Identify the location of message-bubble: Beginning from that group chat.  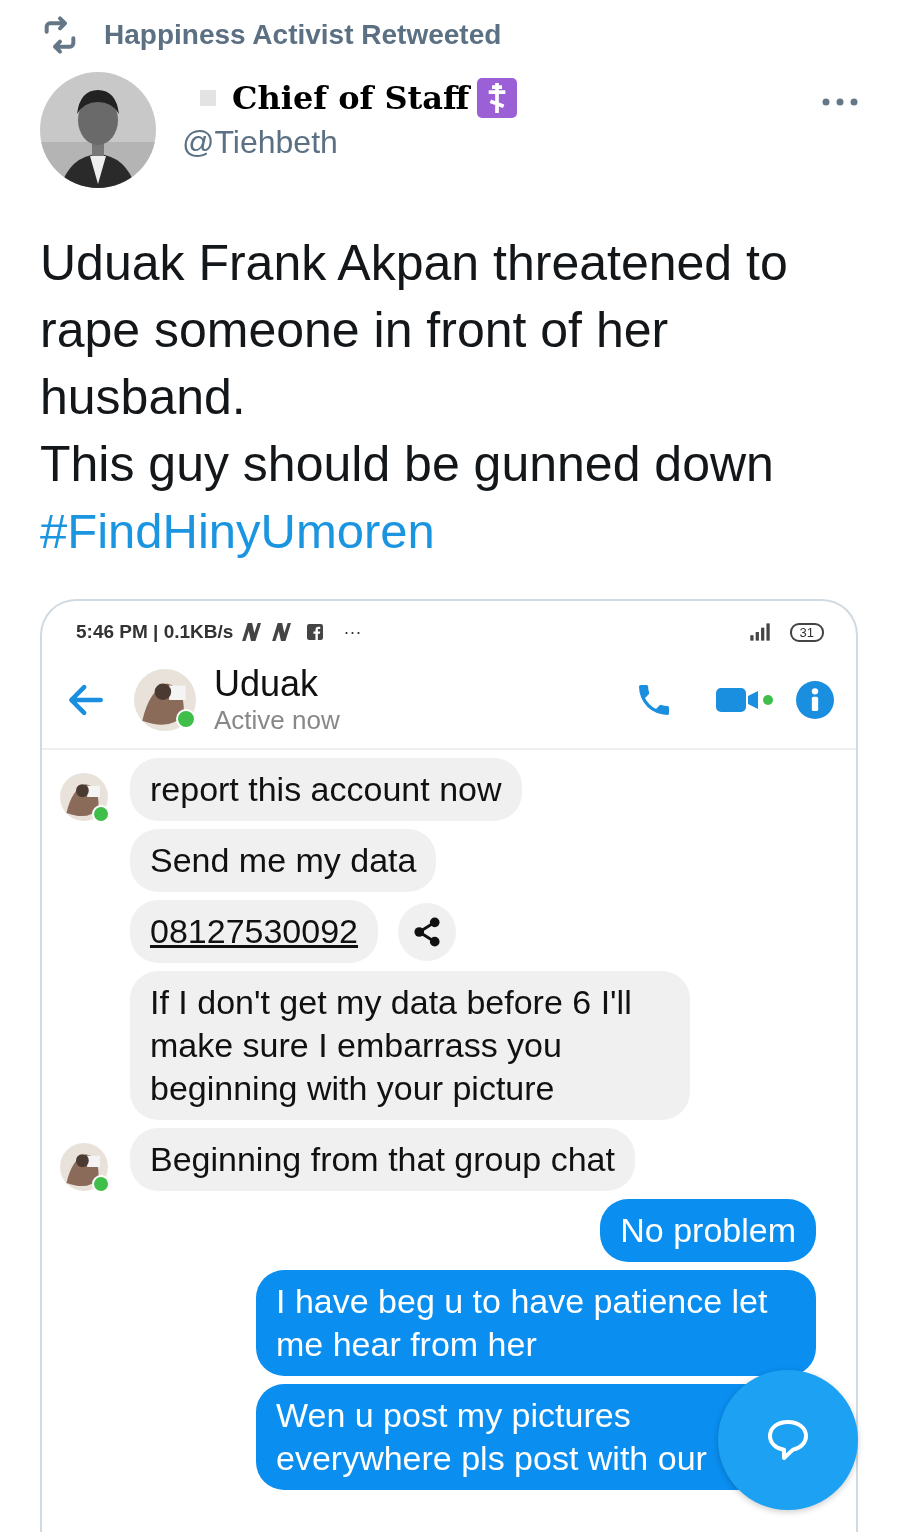
(382, 1159).